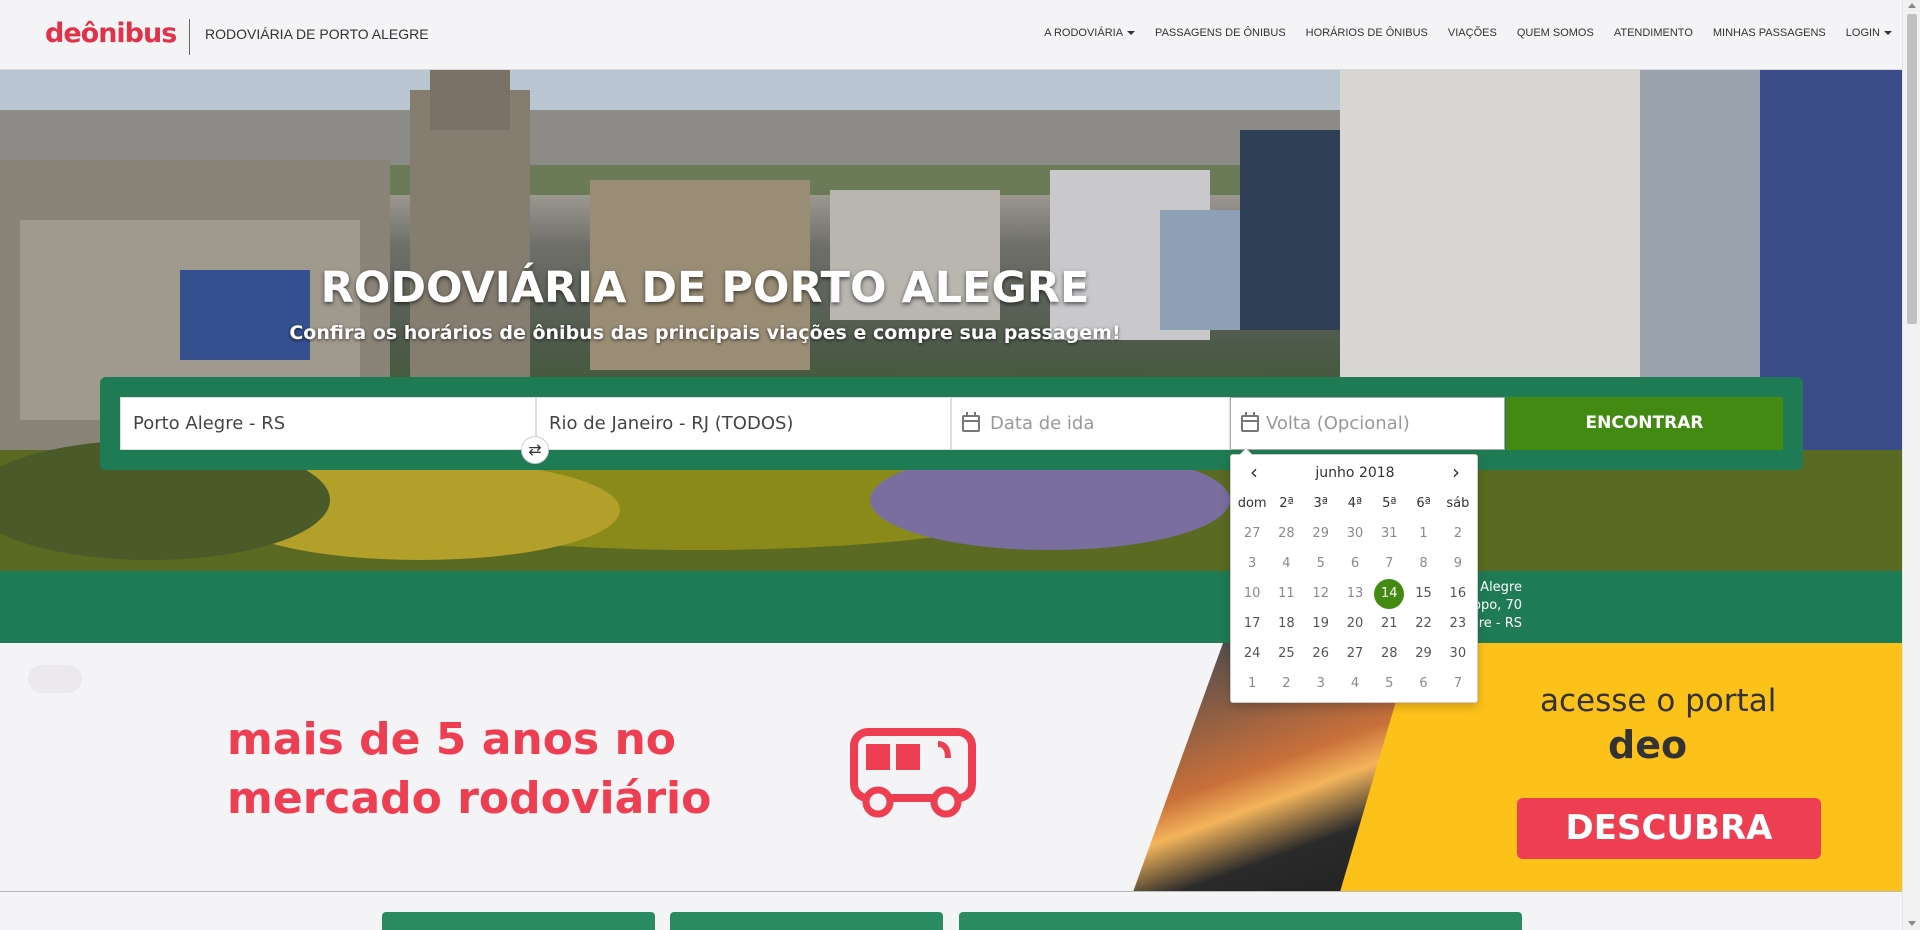  Describe the element at coordinates (1389, 624) in the screenshot. I see `calendar-day: 21` at that location.